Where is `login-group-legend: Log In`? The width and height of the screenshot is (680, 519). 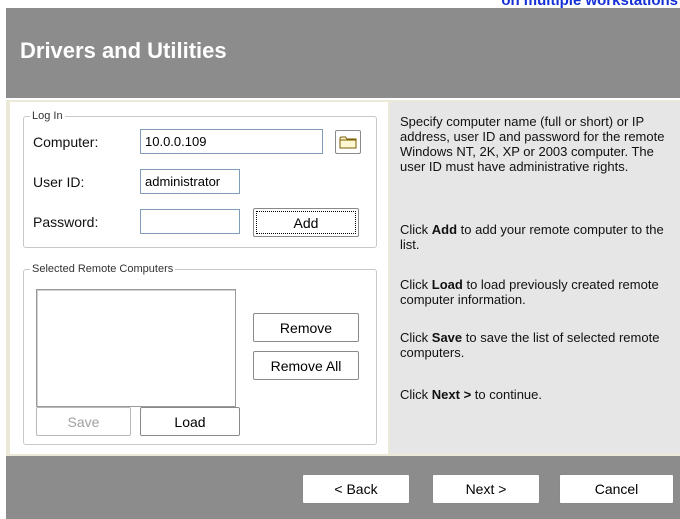
login-group-legend: Log In is located at coordinates (47, 116).